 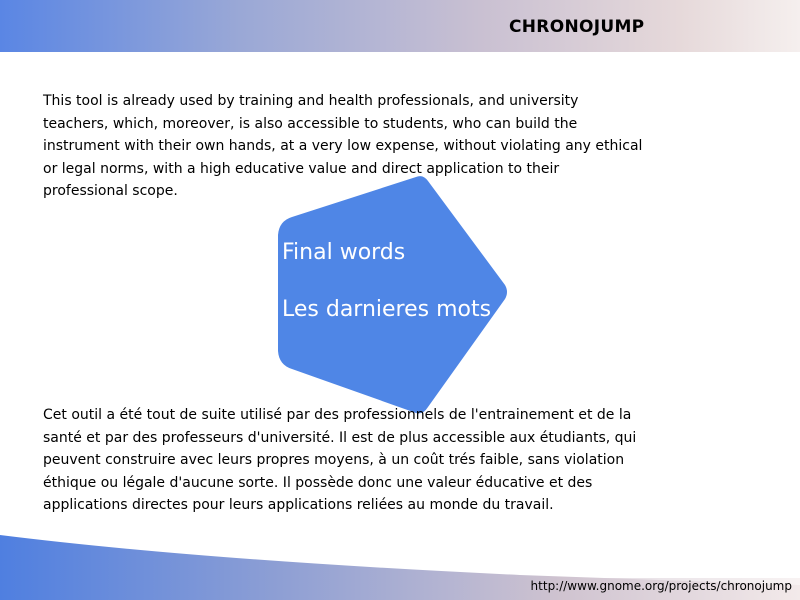 I want to click on pentagon-heading-english: Final words, so click(x=344, y=252).